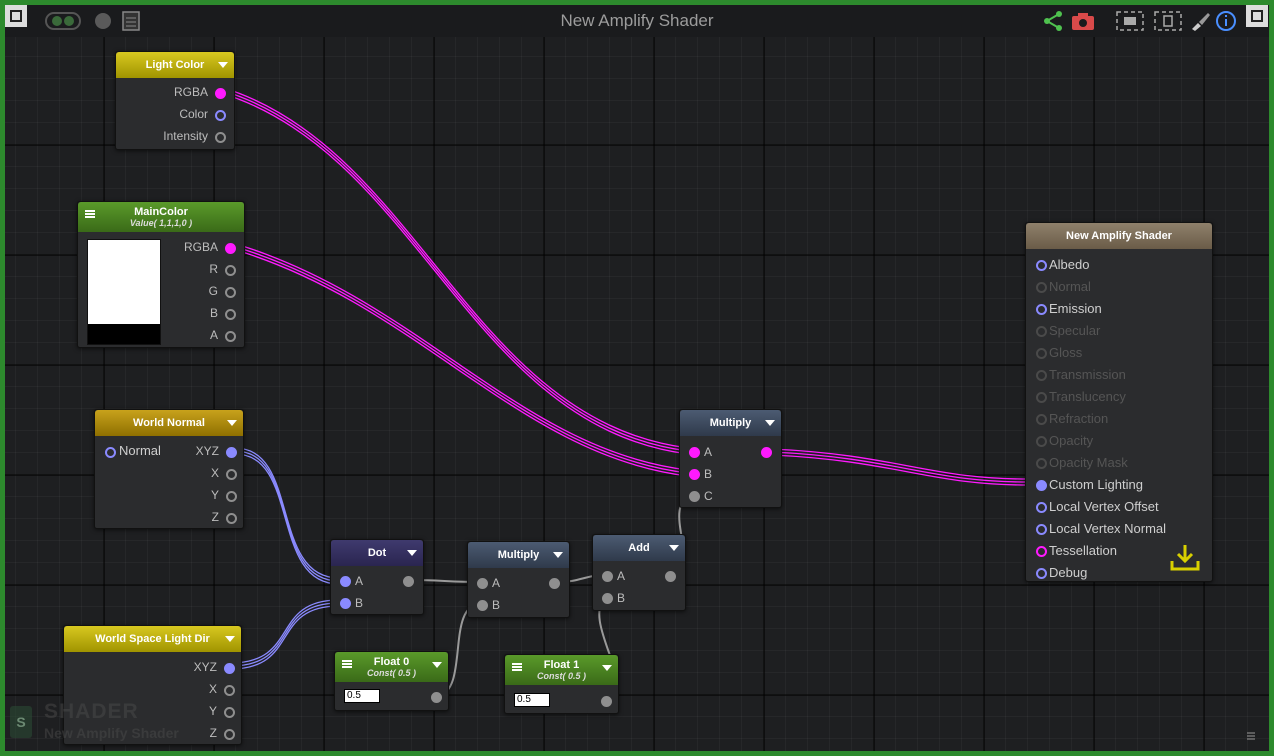  Describe the element at coordinates (1071, 440) in the screenshot. I see `master-input-label: Opacity` at that location.